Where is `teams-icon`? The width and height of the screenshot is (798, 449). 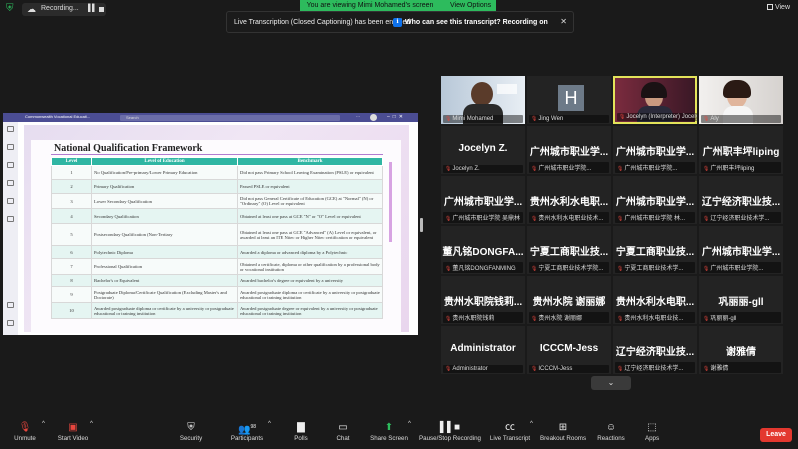 teams-icon is located at coordinates (10, 165).